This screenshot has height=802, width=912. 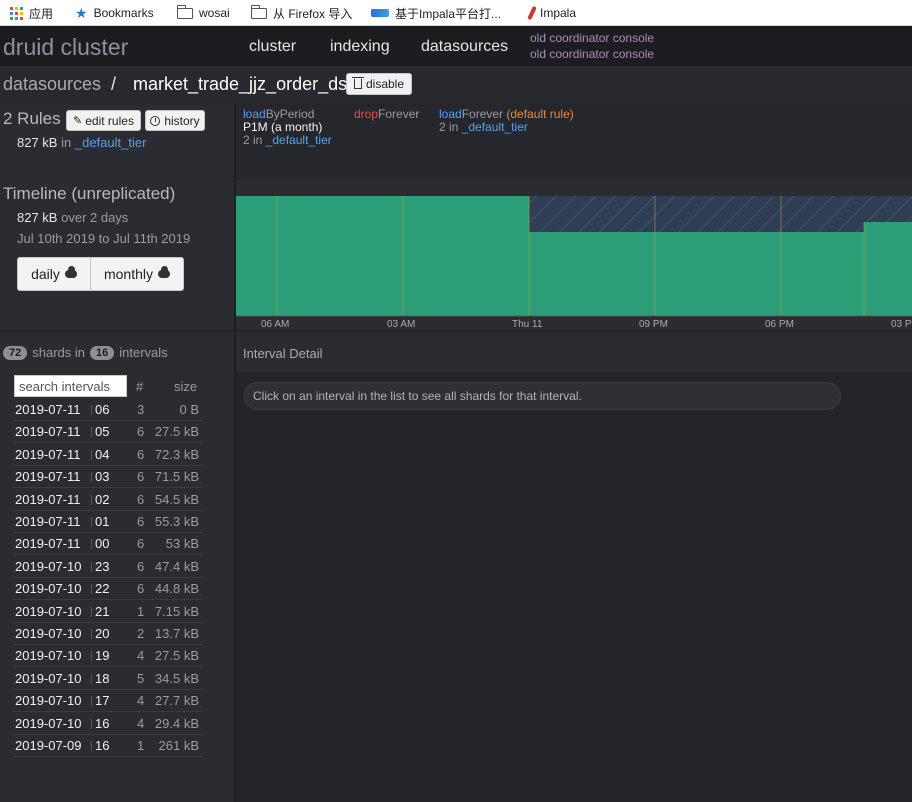 What do you see at coordinates (100, 499) in the screenshot?
I see `interval-hour: 02` at bounding box center [100, 499].